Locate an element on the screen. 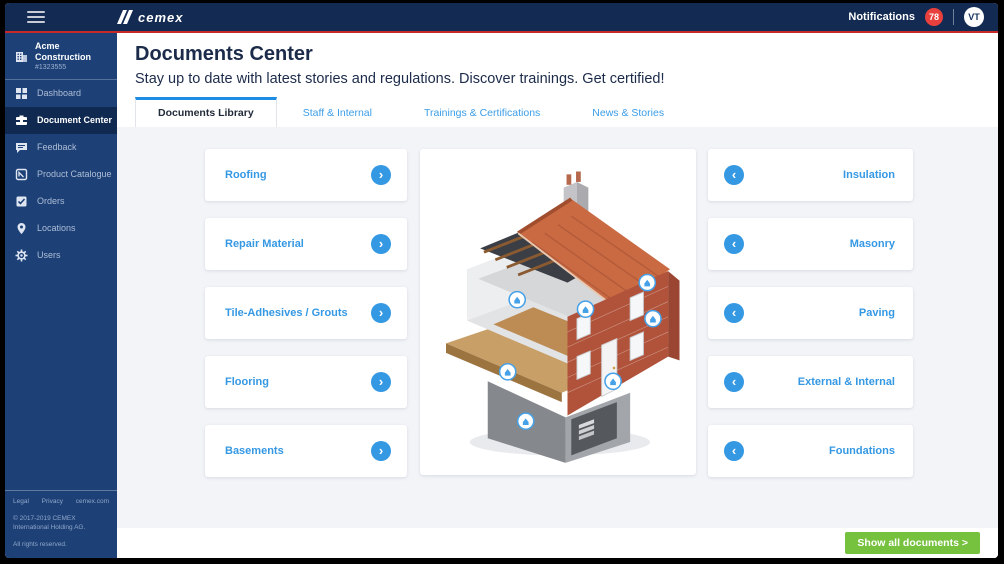 The width and height of the screenshot is (1004, 564). category-card-external-internal: ‹ External & Internal is located at coordinates (810, 382).